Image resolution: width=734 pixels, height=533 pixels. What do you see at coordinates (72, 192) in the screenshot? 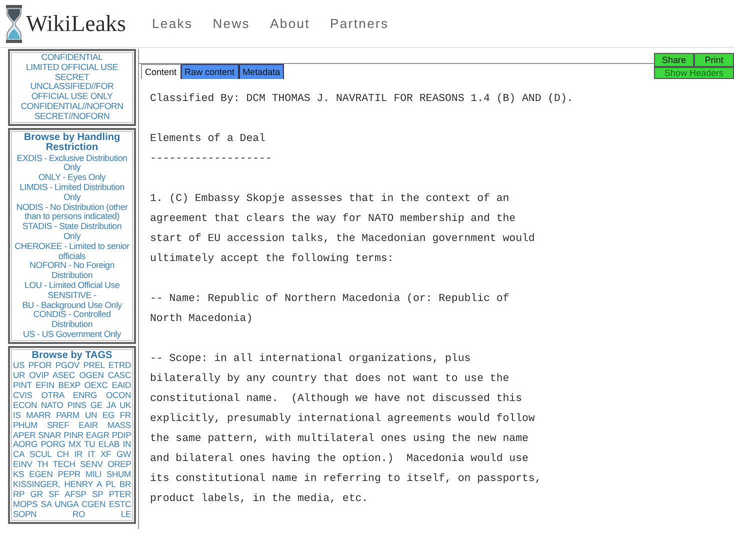
I see `handling-link: LIMDIS - Limited Distribution Only` at bounding box center [72, 192].